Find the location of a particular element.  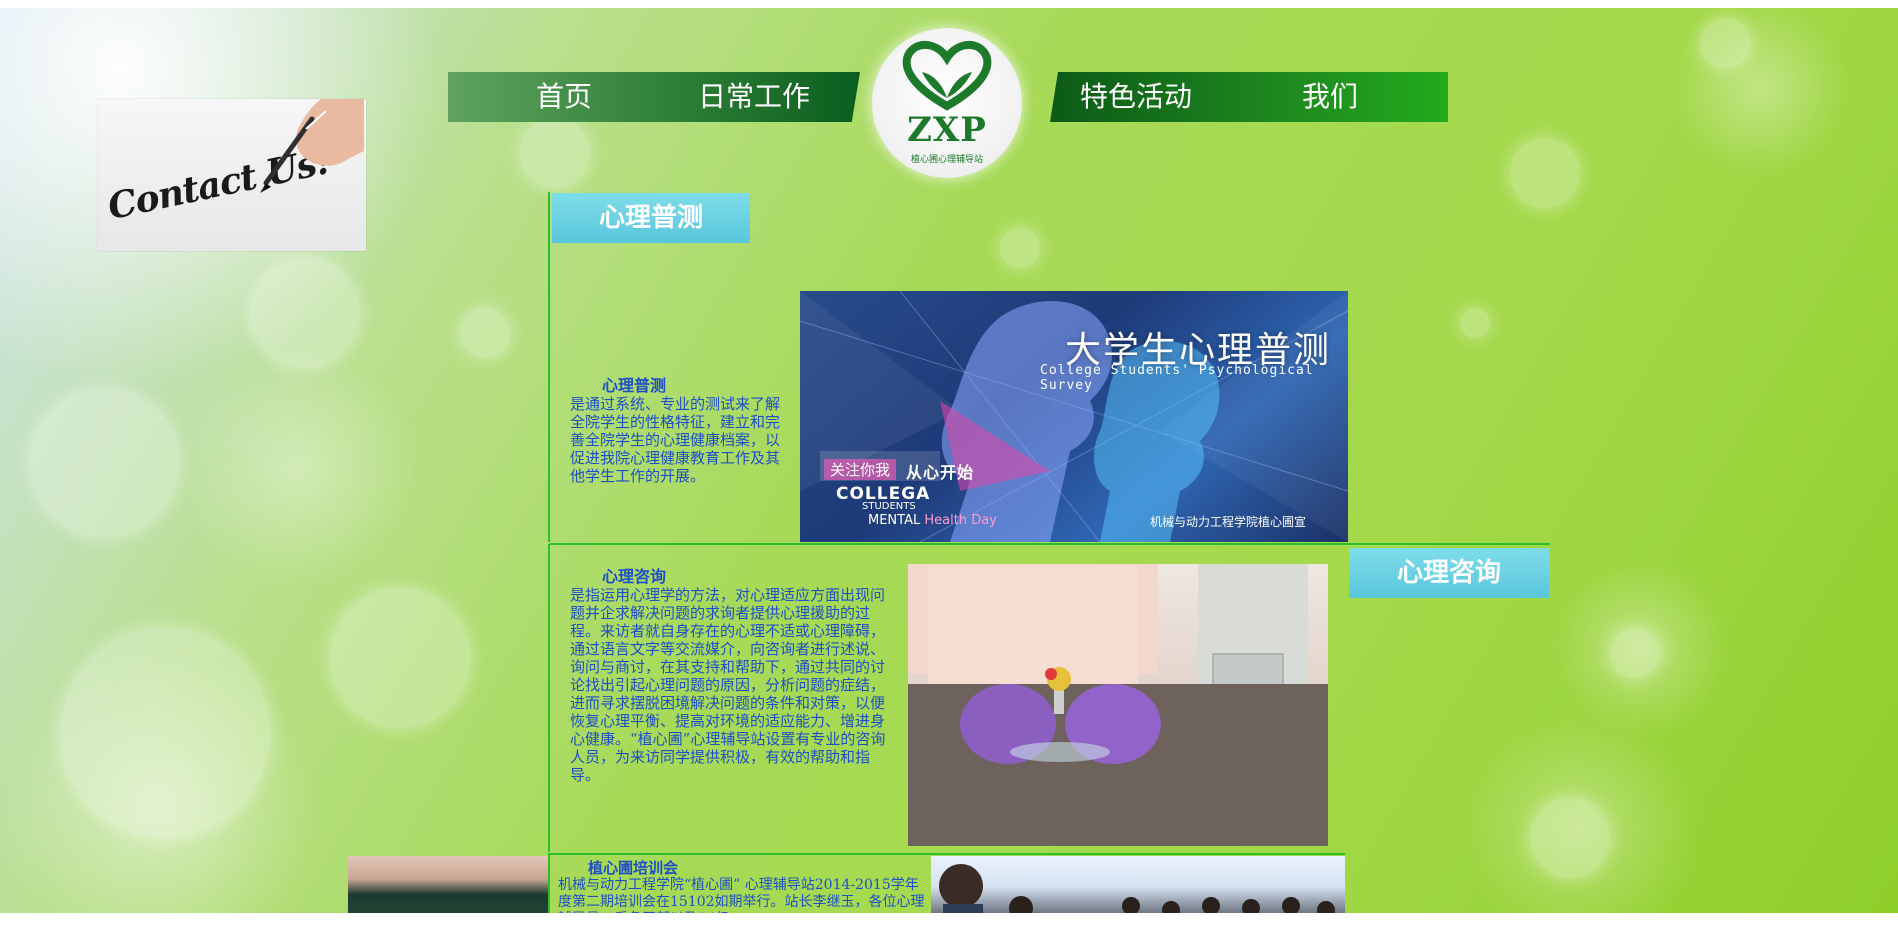

survey-banner-caption-g: 机械与动力工程学院植心圃宣 is located at coordinates (1228, 522).